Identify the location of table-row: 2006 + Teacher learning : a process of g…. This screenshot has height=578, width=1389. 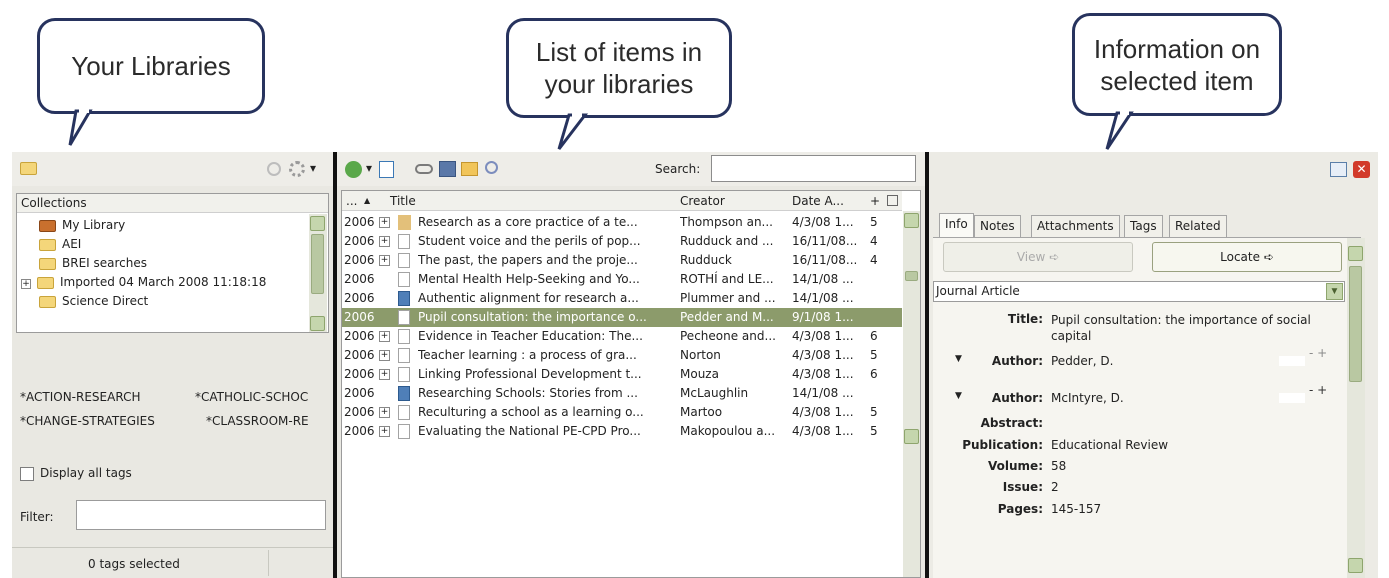
(622, 355).